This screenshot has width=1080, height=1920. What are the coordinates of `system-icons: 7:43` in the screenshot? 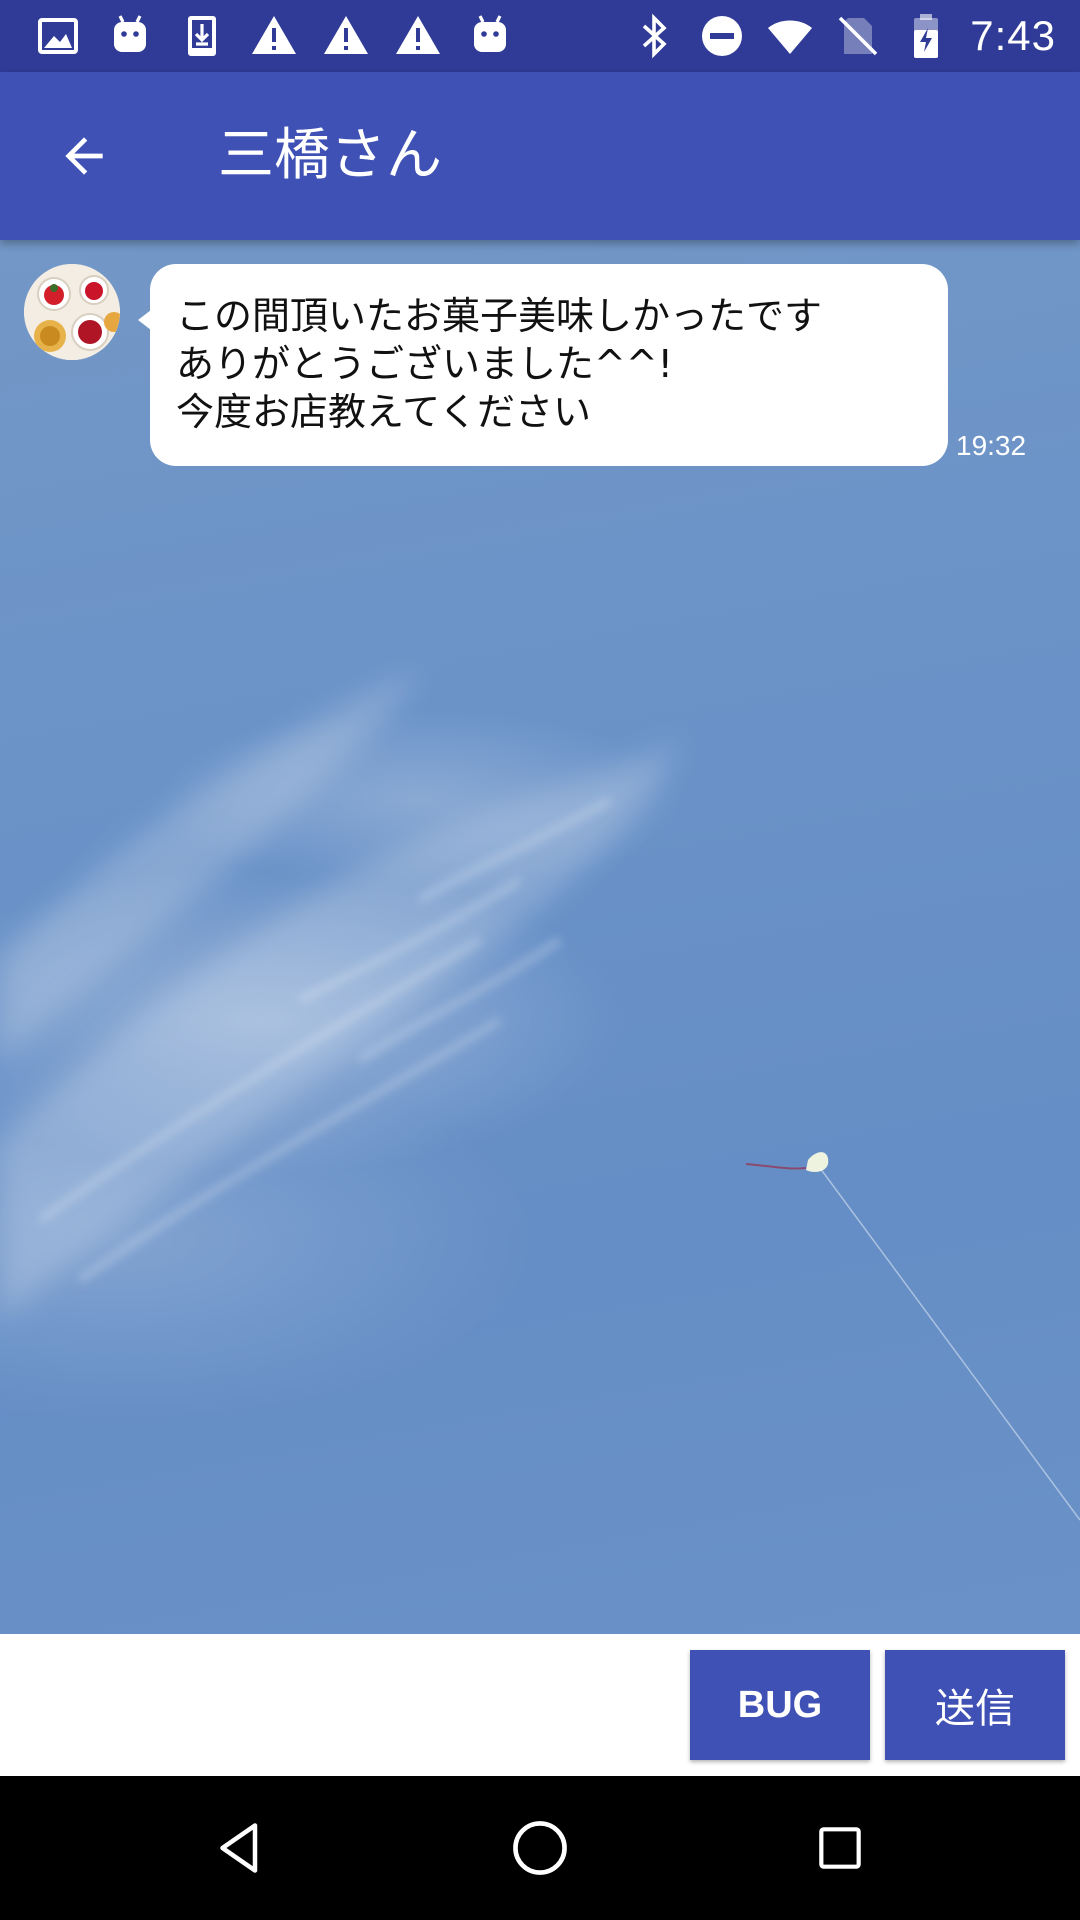 It's located at (843, 36).